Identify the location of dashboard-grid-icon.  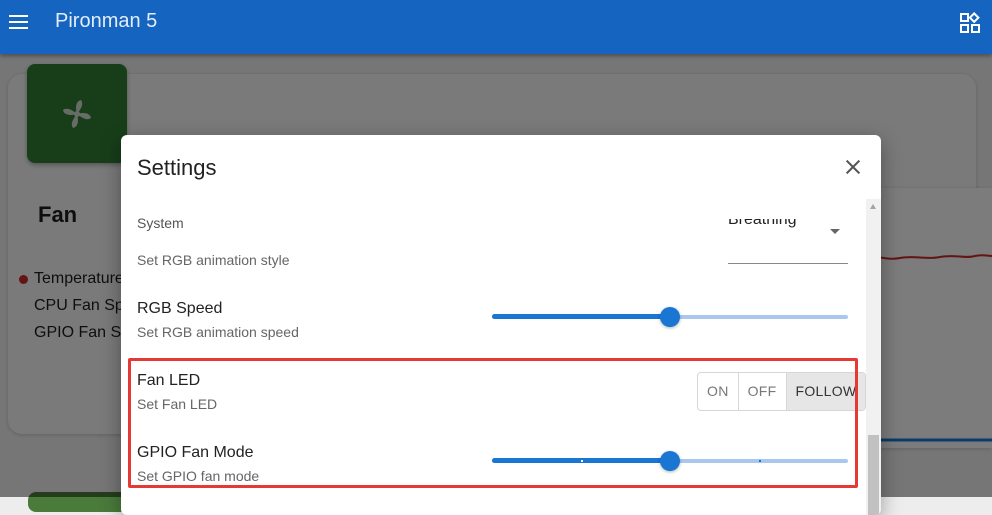
(970, 22).